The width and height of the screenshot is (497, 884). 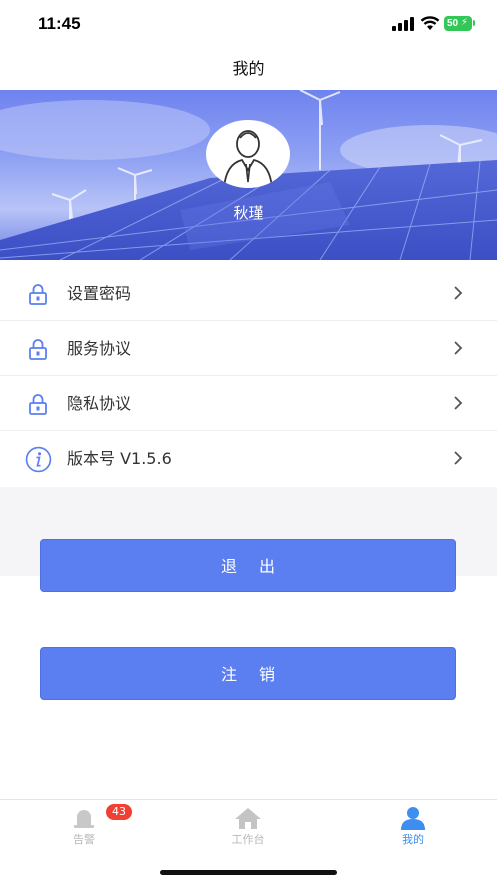 I want to click on tab-mine: 我的, so click(x=413, y=830).